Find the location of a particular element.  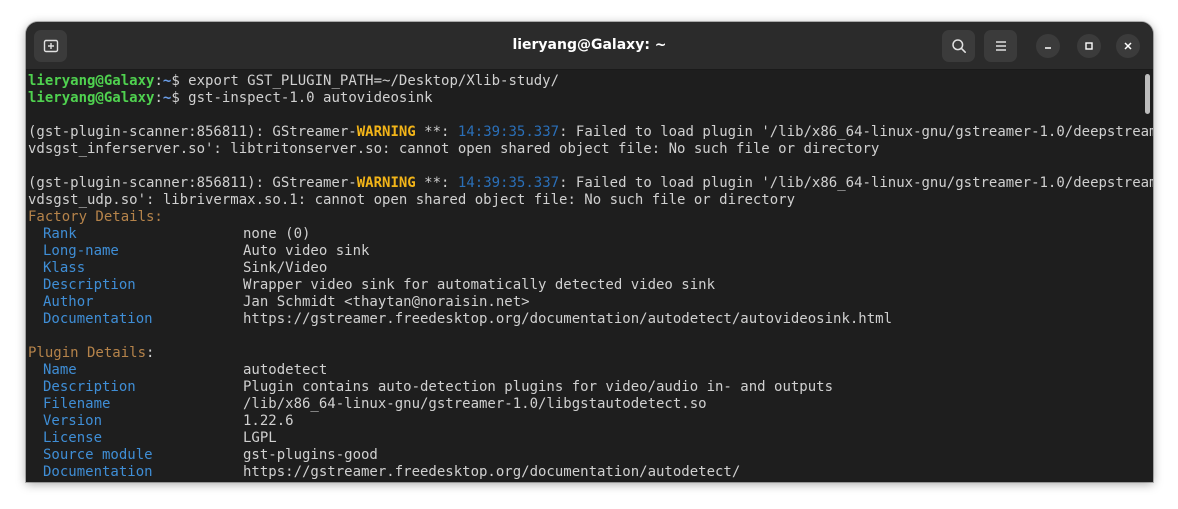

plugin-row: Name autodetect is located at coordinates (590, 370).